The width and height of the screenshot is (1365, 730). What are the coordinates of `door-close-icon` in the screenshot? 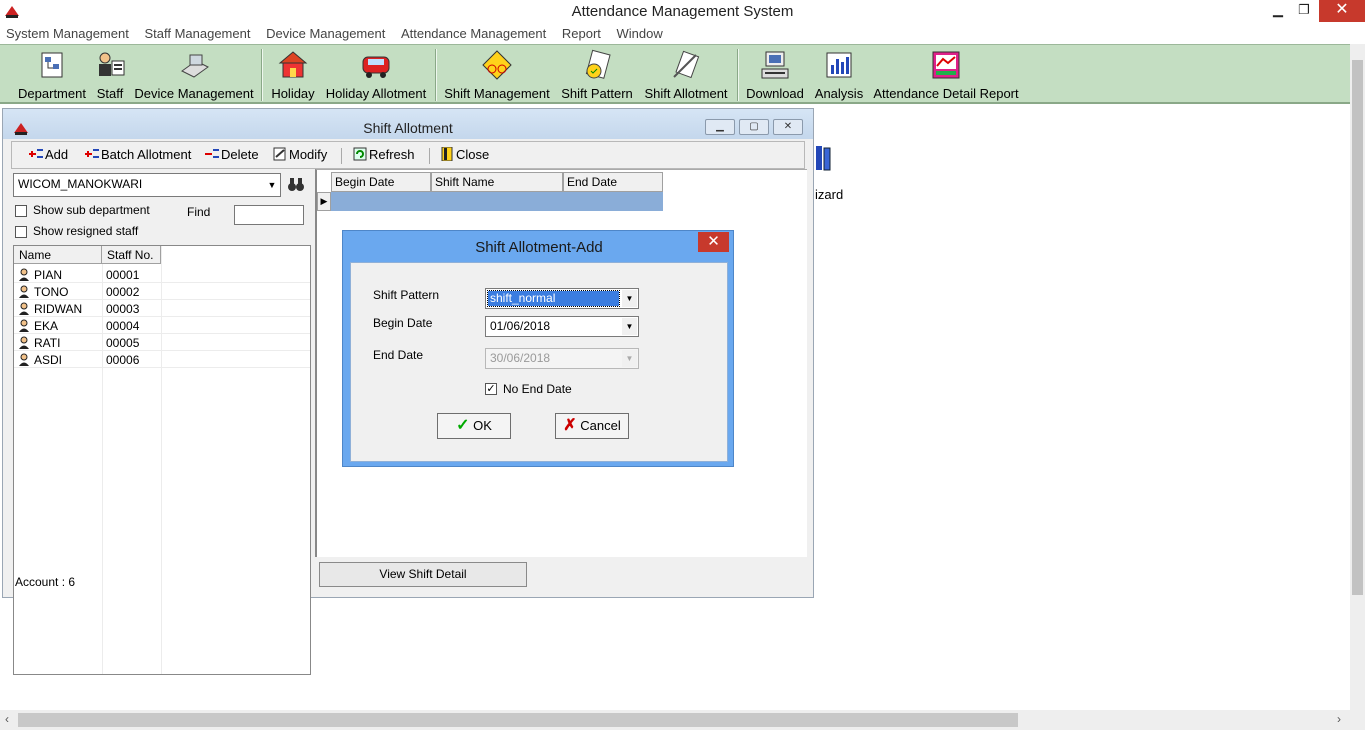 It's located at (447, 154).